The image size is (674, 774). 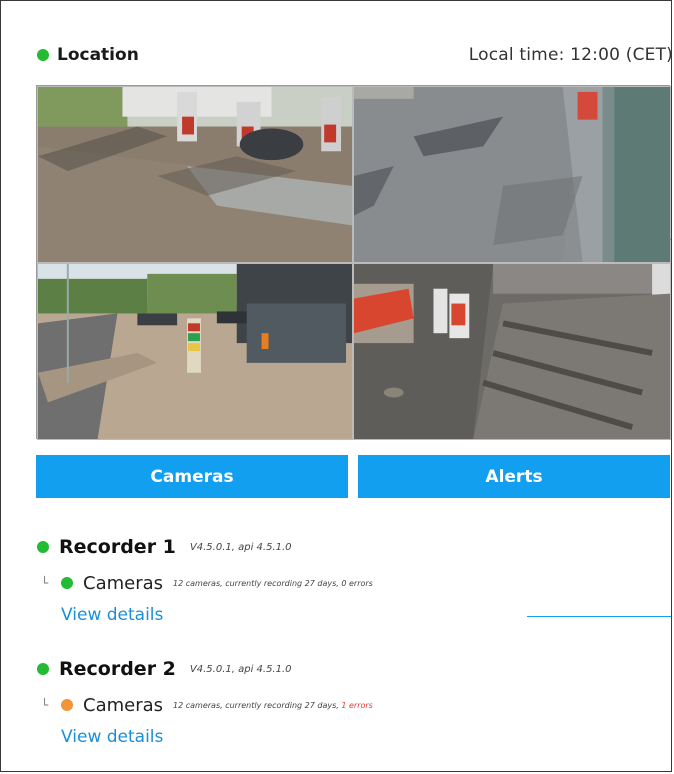 What do you see at coordinates (117, 547) in the screenshot?
I see `recorder-name: Recorder 1` at bounding box center [117, 547].